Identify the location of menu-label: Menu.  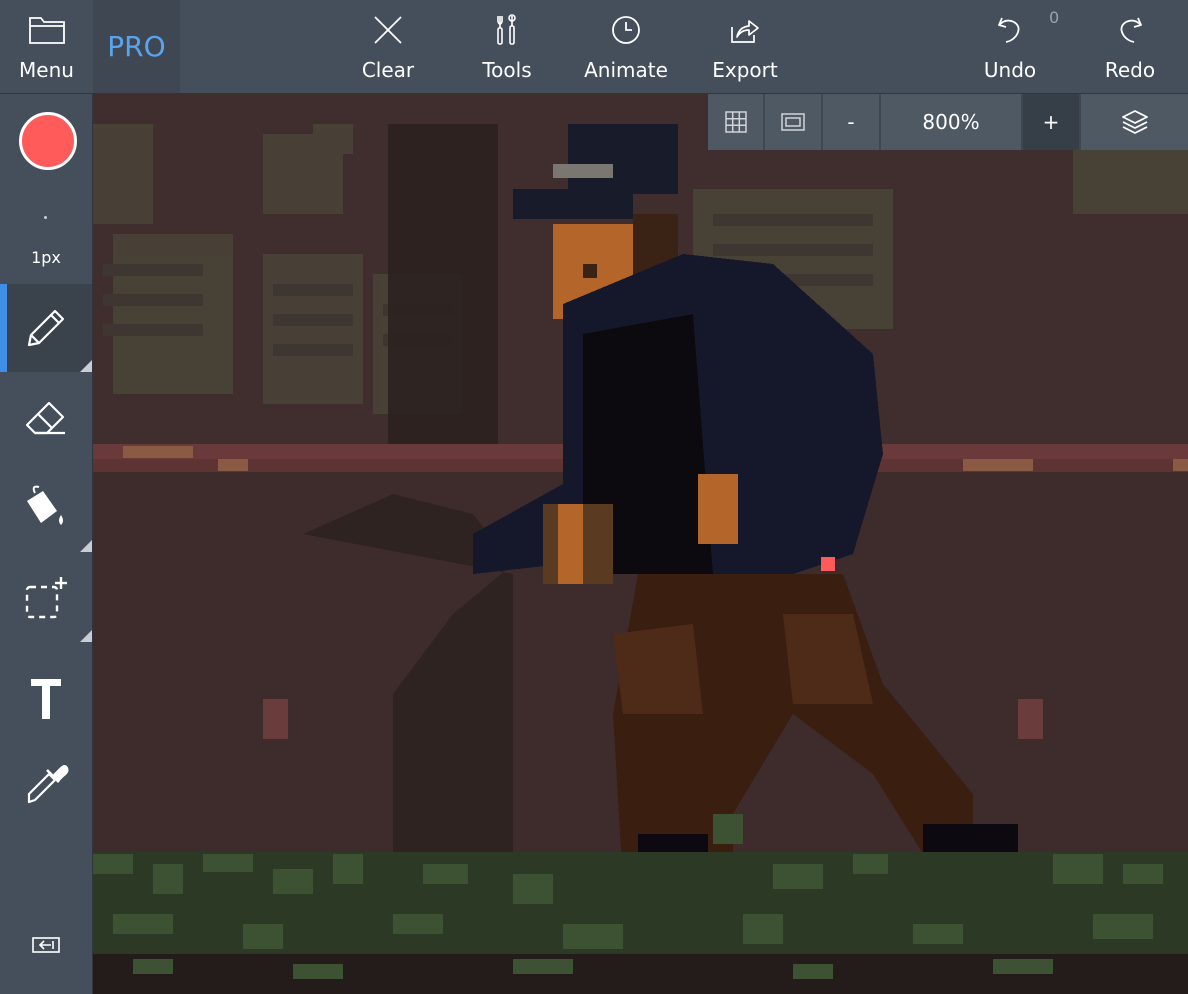
(46, 70).